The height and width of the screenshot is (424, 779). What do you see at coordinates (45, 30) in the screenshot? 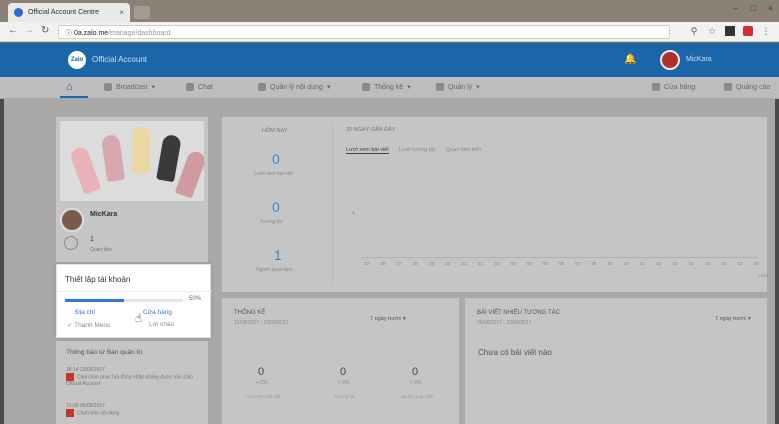
I see `reload-icon: ↻` at bounding box center [45, 30].